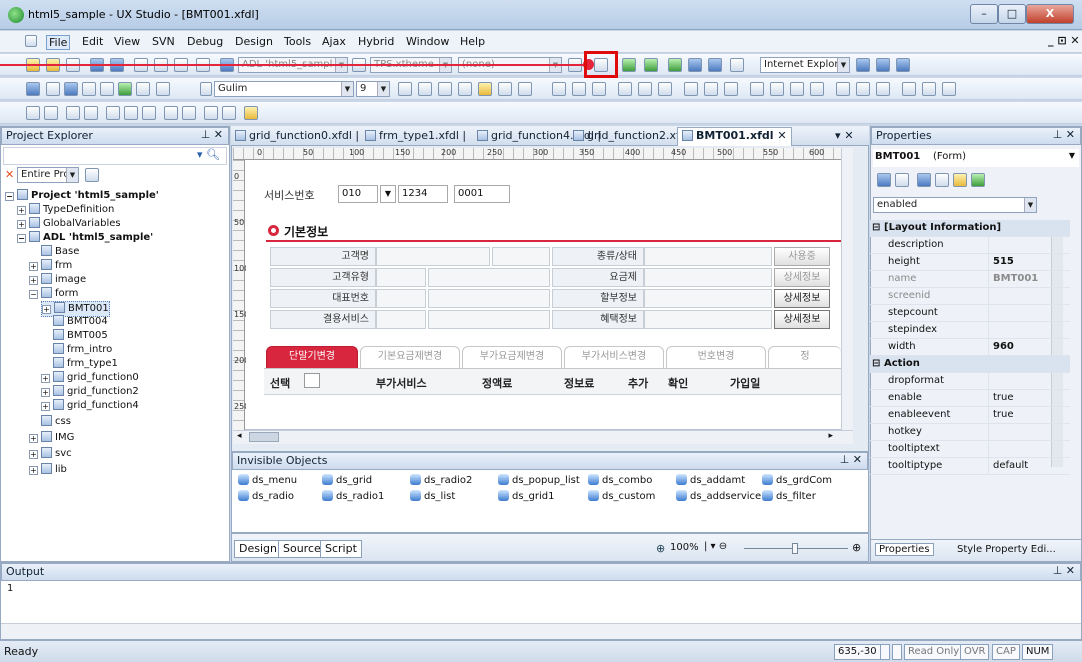  What do you see at coordinates (512, 357) in the screenshot?
I see `tab-addon-plan-change: 부가요금제변경` at bounding box center [512, 357].